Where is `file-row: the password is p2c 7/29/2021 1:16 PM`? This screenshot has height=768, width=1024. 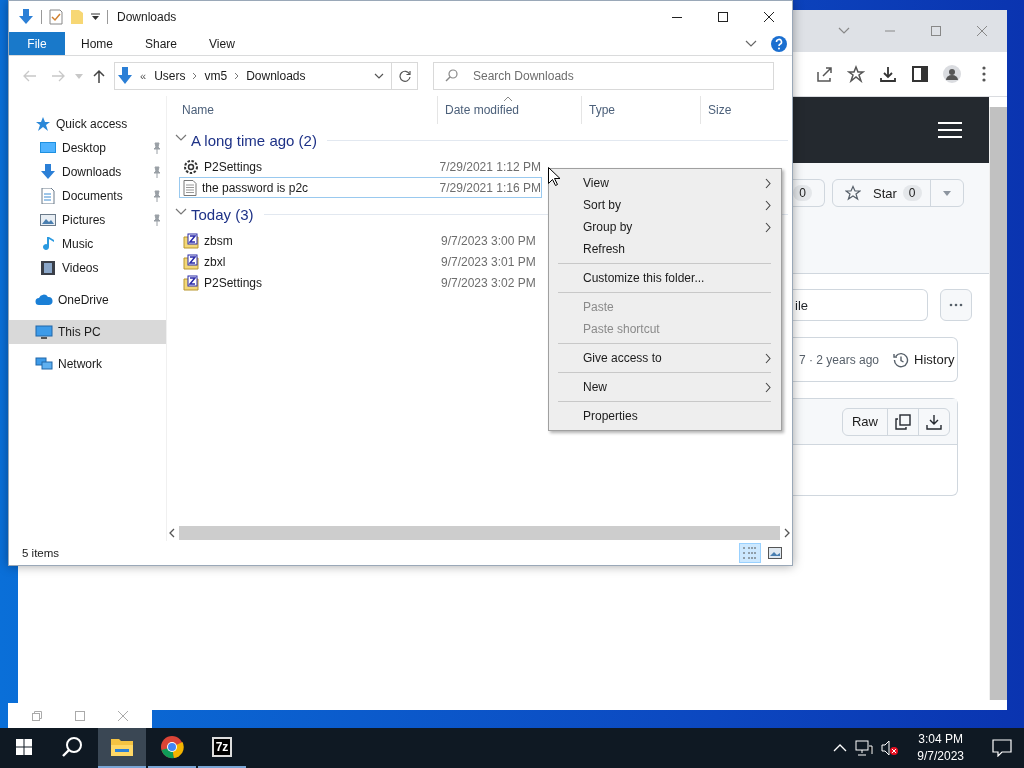 file-row: the password is p2c 7/29/2021 1:16 PM is located at coordinates (360, 187).